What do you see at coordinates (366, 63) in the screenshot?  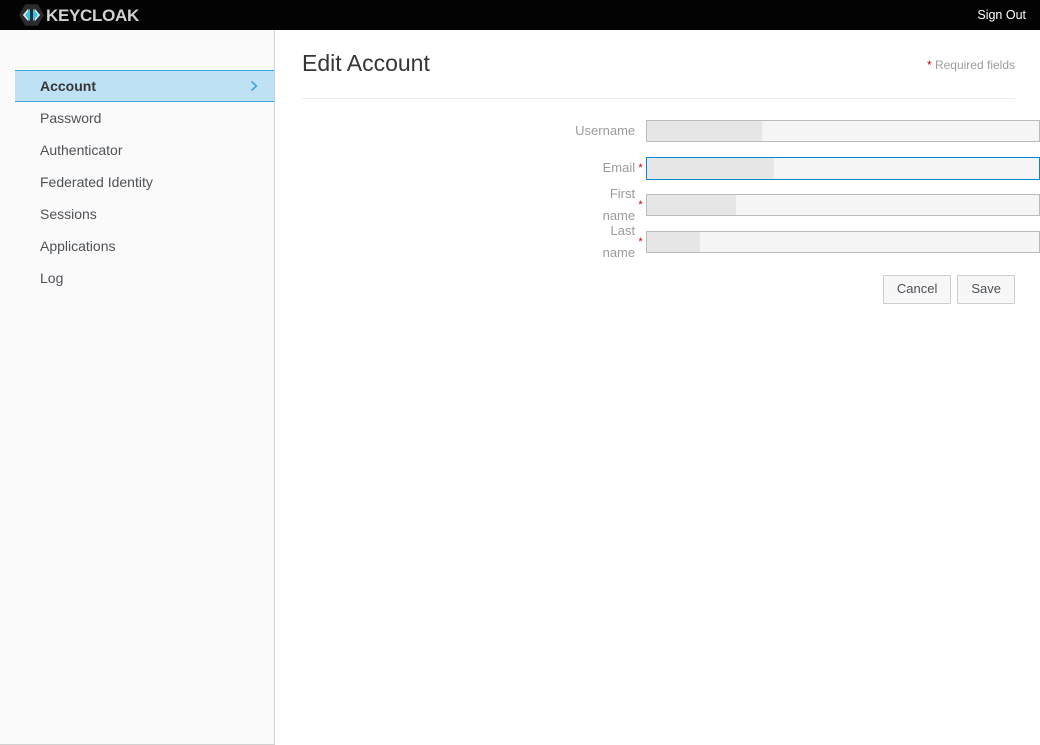 I see `page-title: Edit Account` at bounding box center [366, 63].